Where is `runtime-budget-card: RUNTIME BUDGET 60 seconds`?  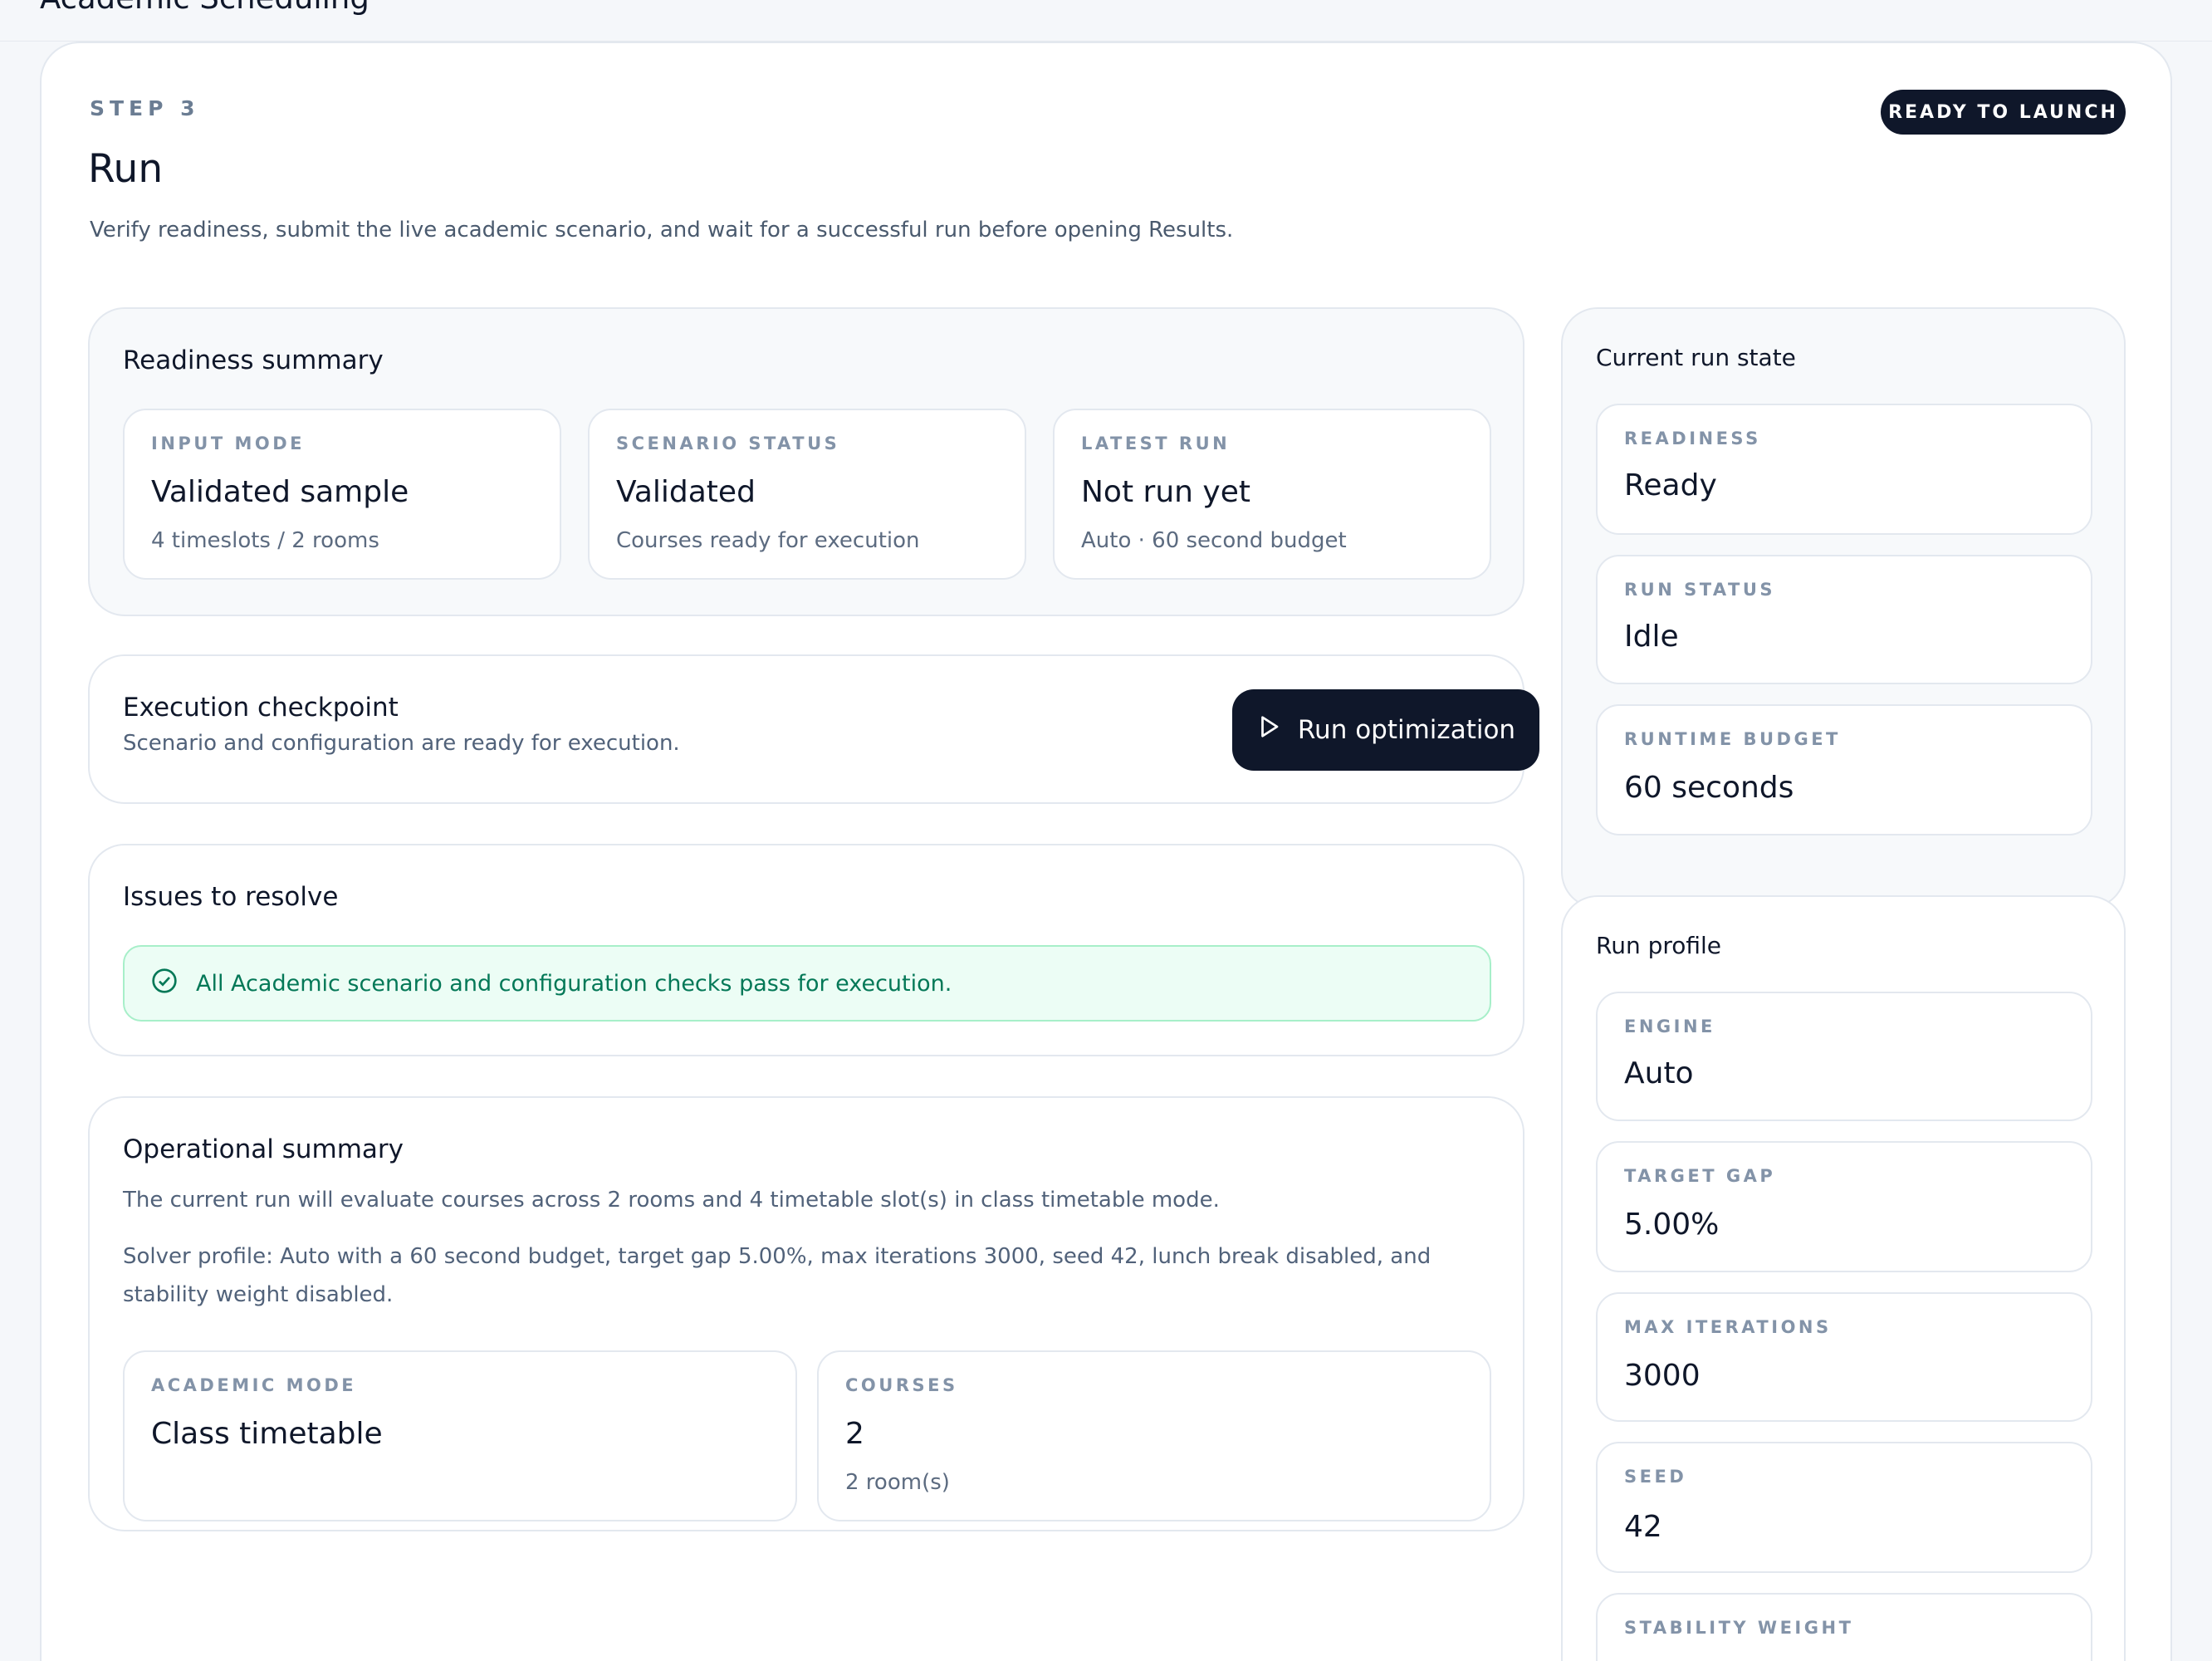 runtime-budget-card: RUNTIME BUDGET 60 seconds is located at coordinates (1844, 769).